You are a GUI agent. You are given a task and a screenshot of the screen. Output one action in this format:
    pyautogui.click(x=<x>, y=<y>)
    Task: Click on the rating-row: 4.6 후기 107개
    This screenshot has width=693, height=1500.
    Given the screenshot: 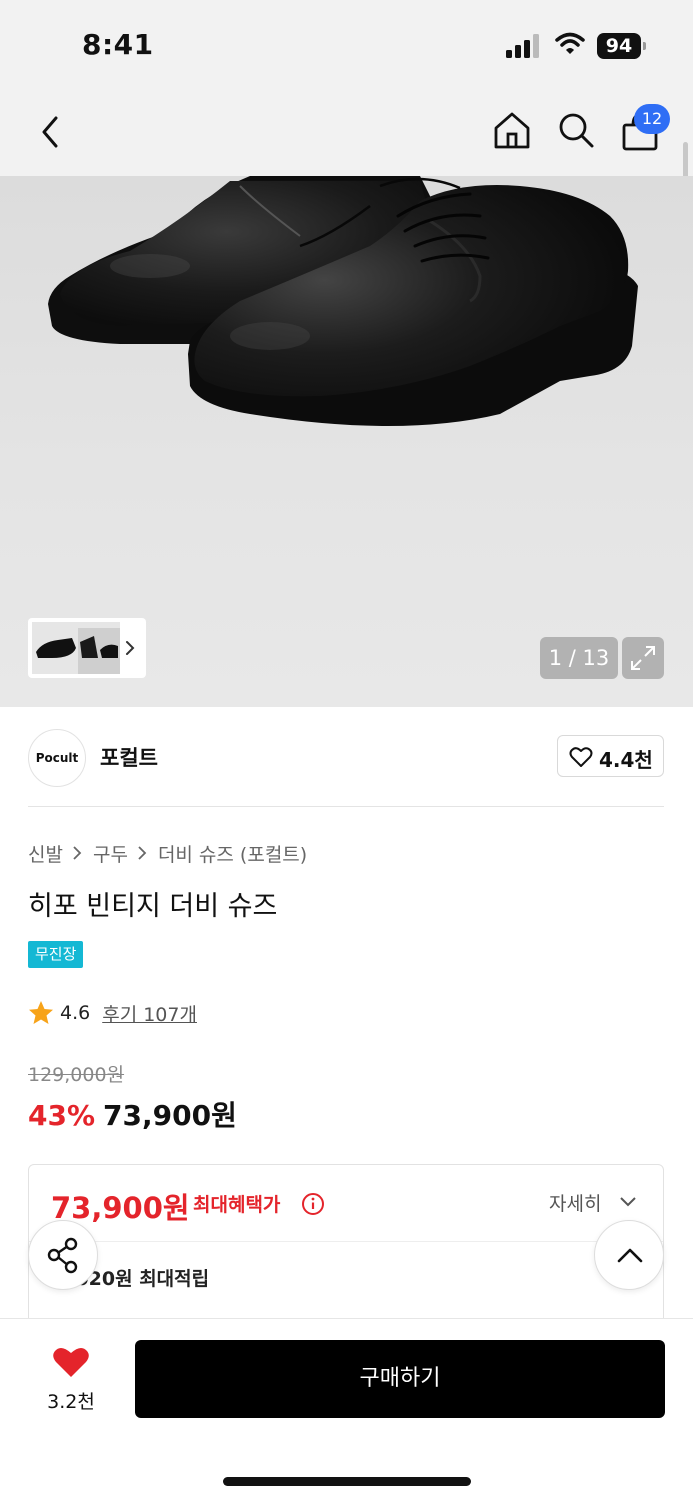 What is the action you would take?
    pyautogui.click(x=112, y=1013)
    